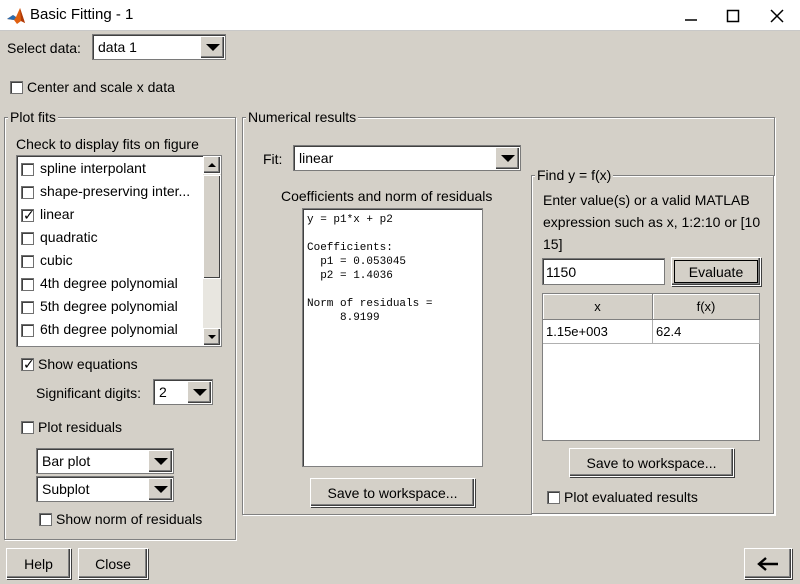 Image resolution: width=800 pixels, height=584 pixels. I want to click on fit-dropdown: linear, so click(407, 158).